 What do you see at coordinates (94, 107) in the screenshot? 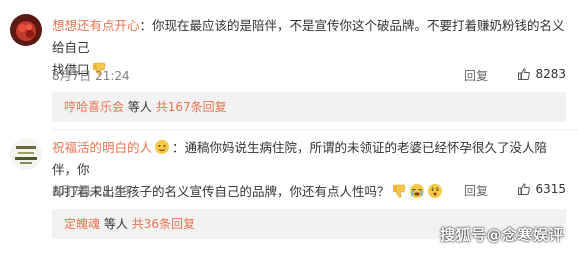
I see `replier-name: 哼哈喜乐会` at bounding box center [94, 107].